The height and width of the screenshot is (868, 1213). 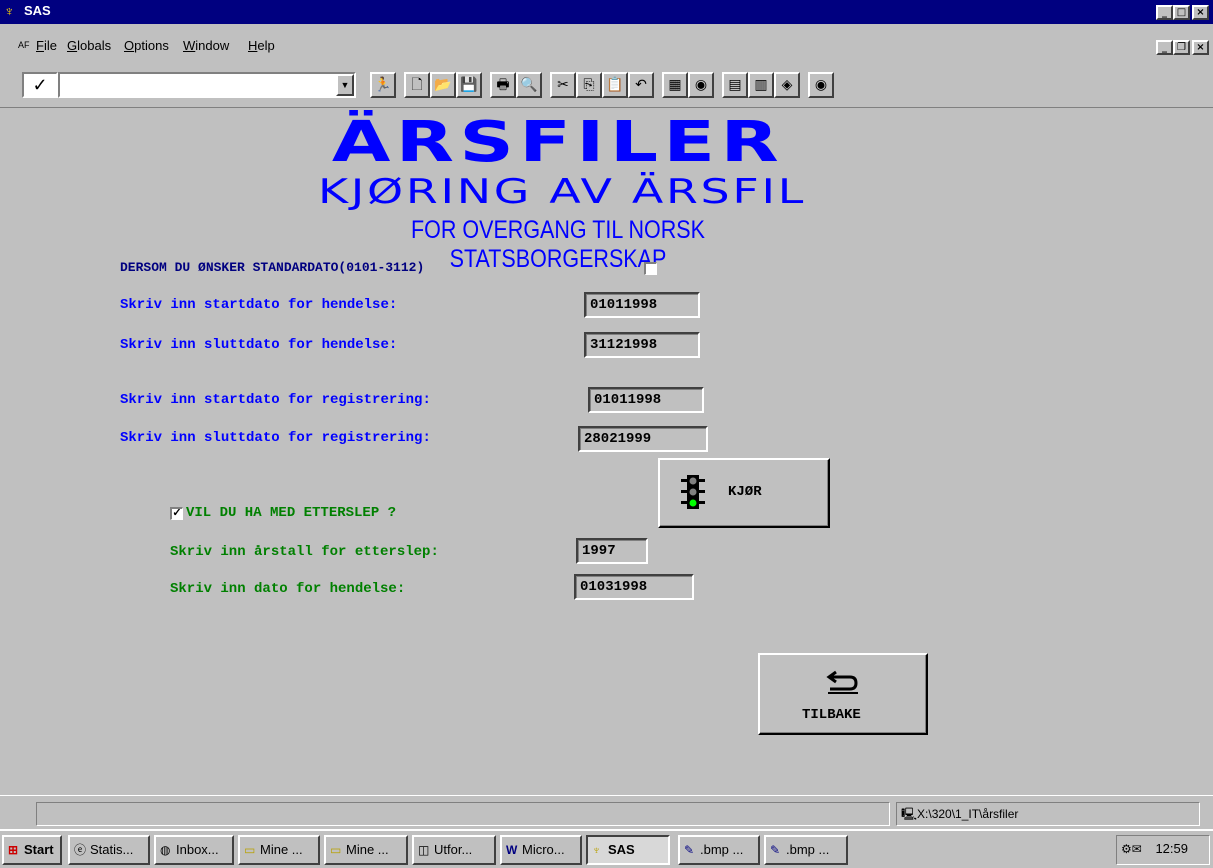 I want to click on end-event-field: 31121998, so click(x=642, y=345).